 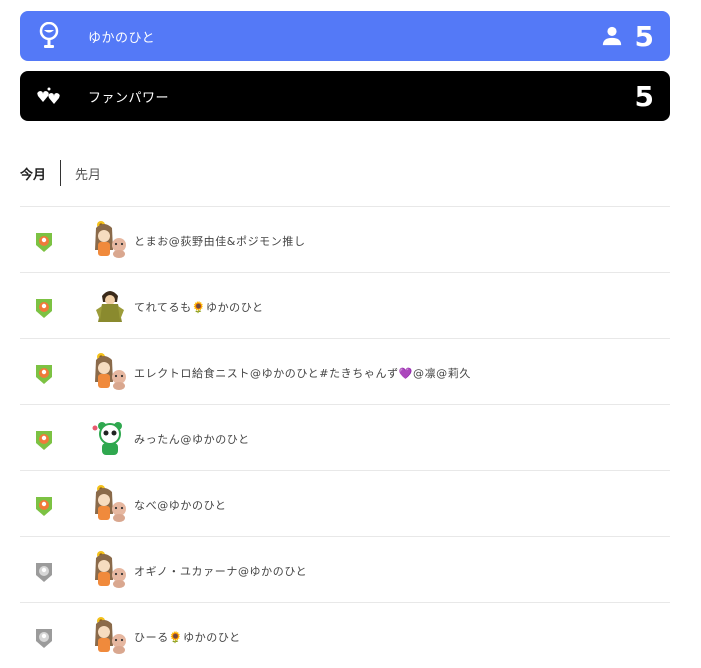 What do you see at coordinates (345, 305) in the screenshot?
I see `fan-row: てれてるも🌻ゆかのひと` at bounding box center [345, 305].